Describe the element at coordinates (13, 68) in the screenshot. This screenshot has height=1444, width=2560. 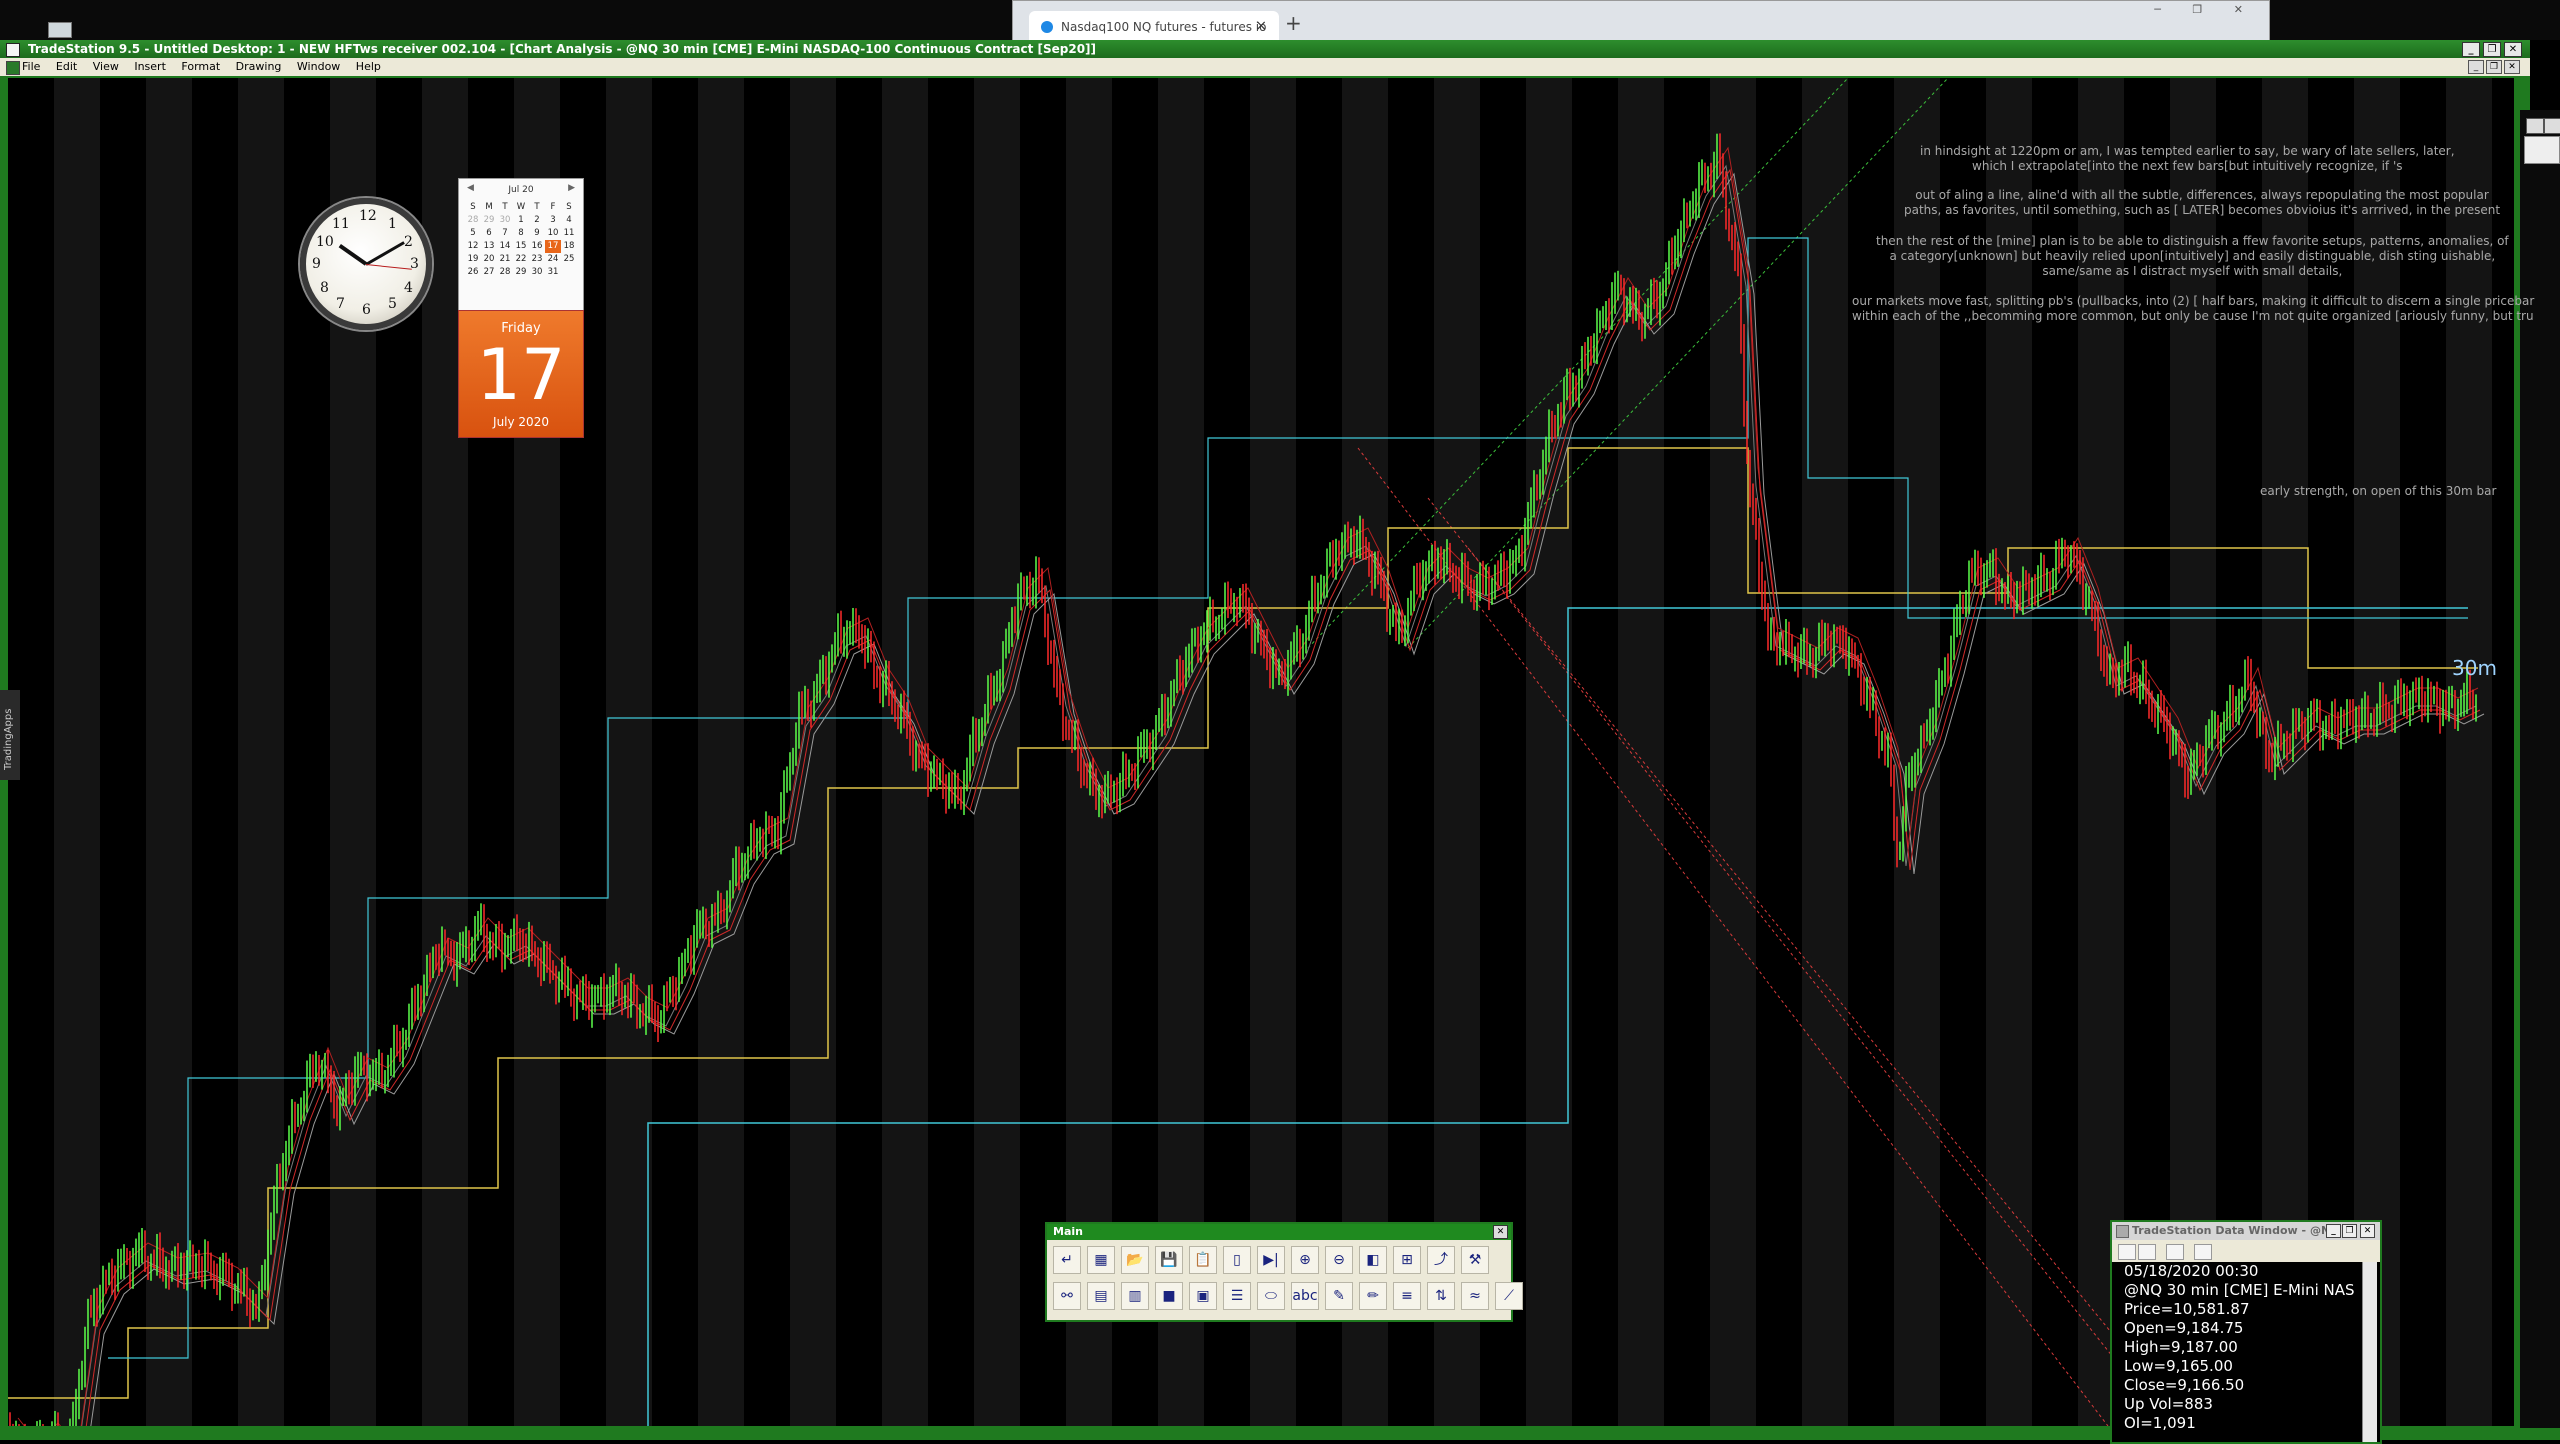
I see `document-icon` at that location.